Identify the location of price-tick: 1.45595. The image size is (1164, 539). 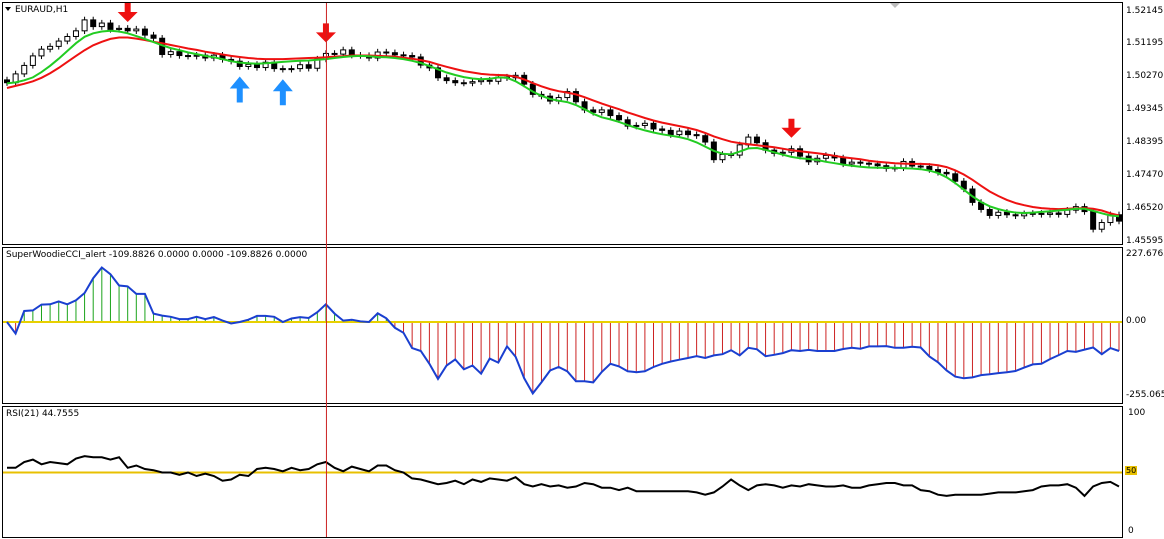
(1145, 241).